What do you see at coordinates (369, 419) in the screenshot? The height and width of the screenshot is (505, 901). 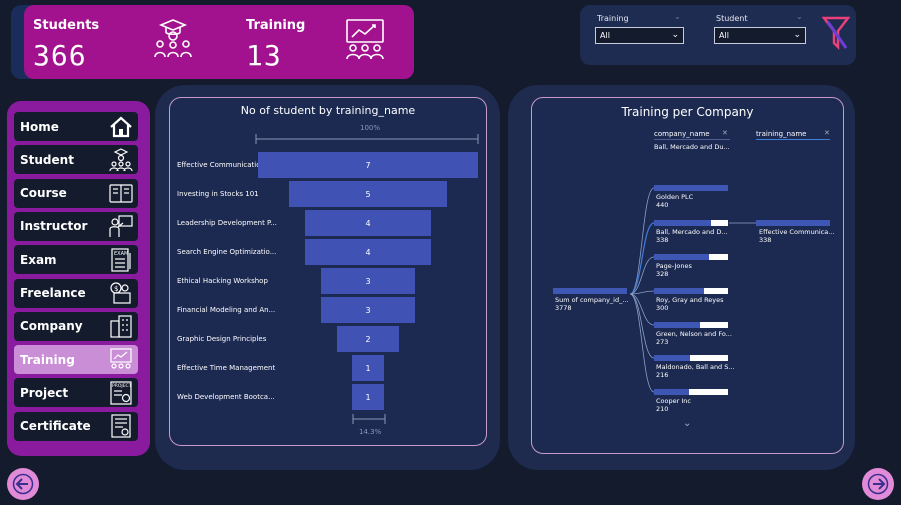 I see `bottom-range-marker` at bounding box center [369, 419].